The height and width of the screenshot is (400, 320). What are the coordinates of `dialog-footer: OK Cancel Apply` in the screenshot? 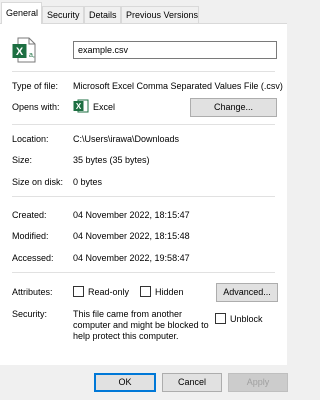 It's located at (144, 382).